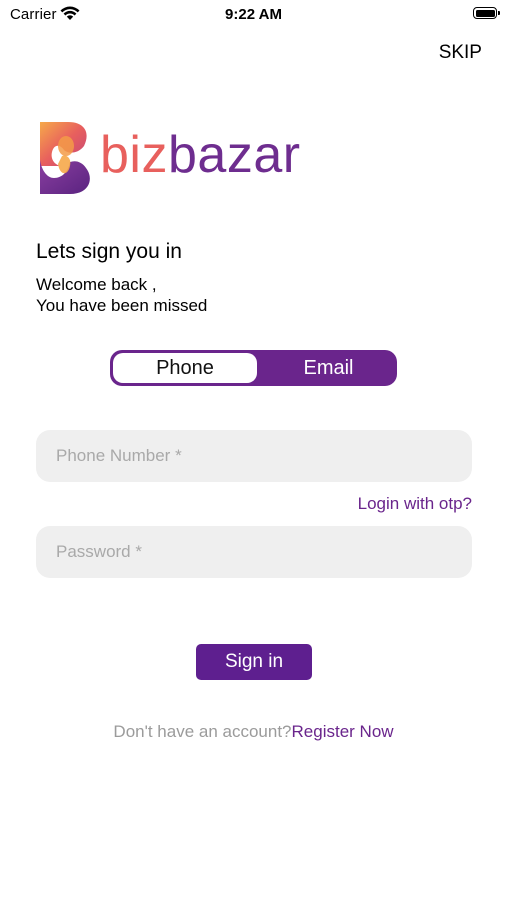  I want to click on page-title: Lets sign you in, so click(109, 251).